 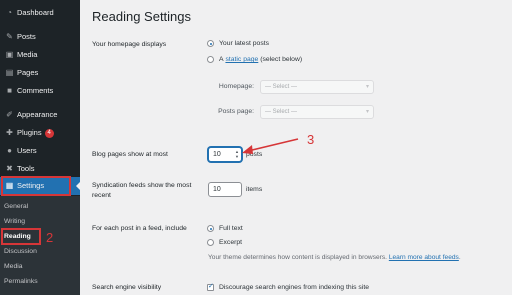 What do you see at coordinates (244, 43) in the screenshot?
I see `latest-posts-label: Your latest posts` at bounding box center [244, 43].